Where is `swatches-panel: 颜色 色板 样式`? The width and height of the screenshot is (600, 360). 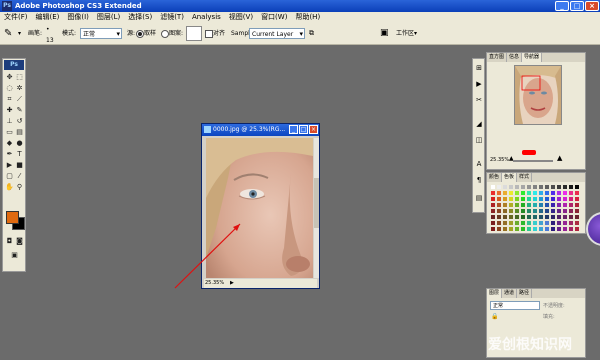 swatches-panel: 颜色 色板 样式 is located at coordinates (536, 203).